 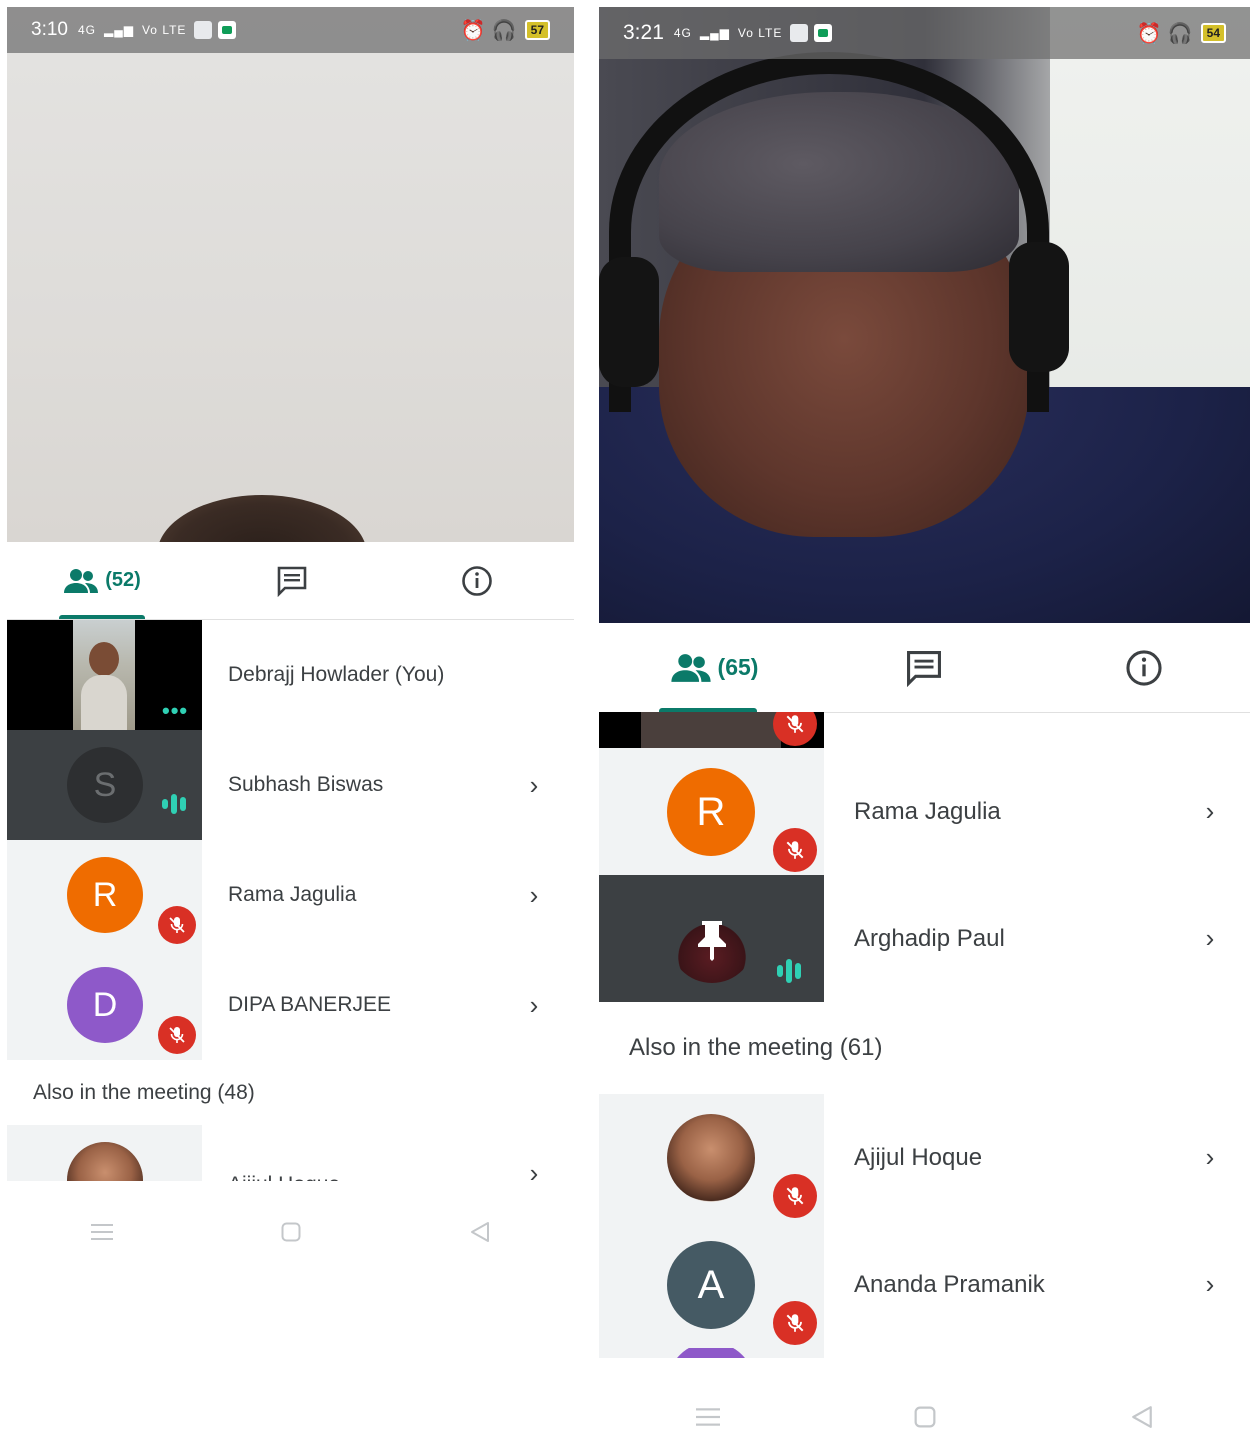 I want to click on participant-row: D DIPA BANERJEE ›, so click(x=290, y=1005).